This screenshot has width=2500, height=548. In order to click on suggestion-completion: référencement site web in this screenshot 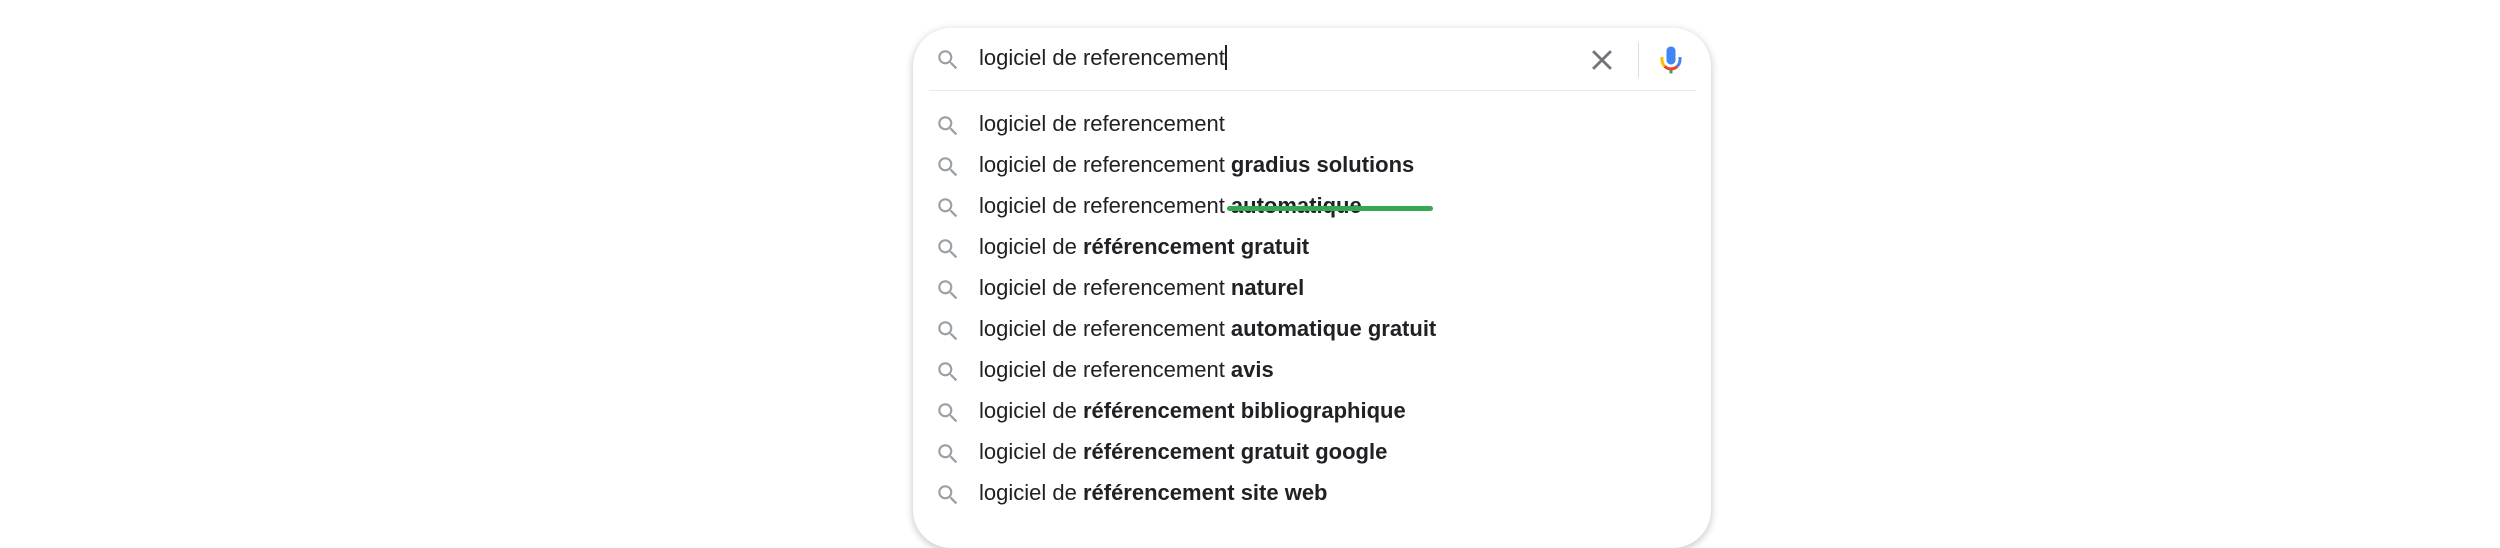, I will do `click(1205, 492)`.